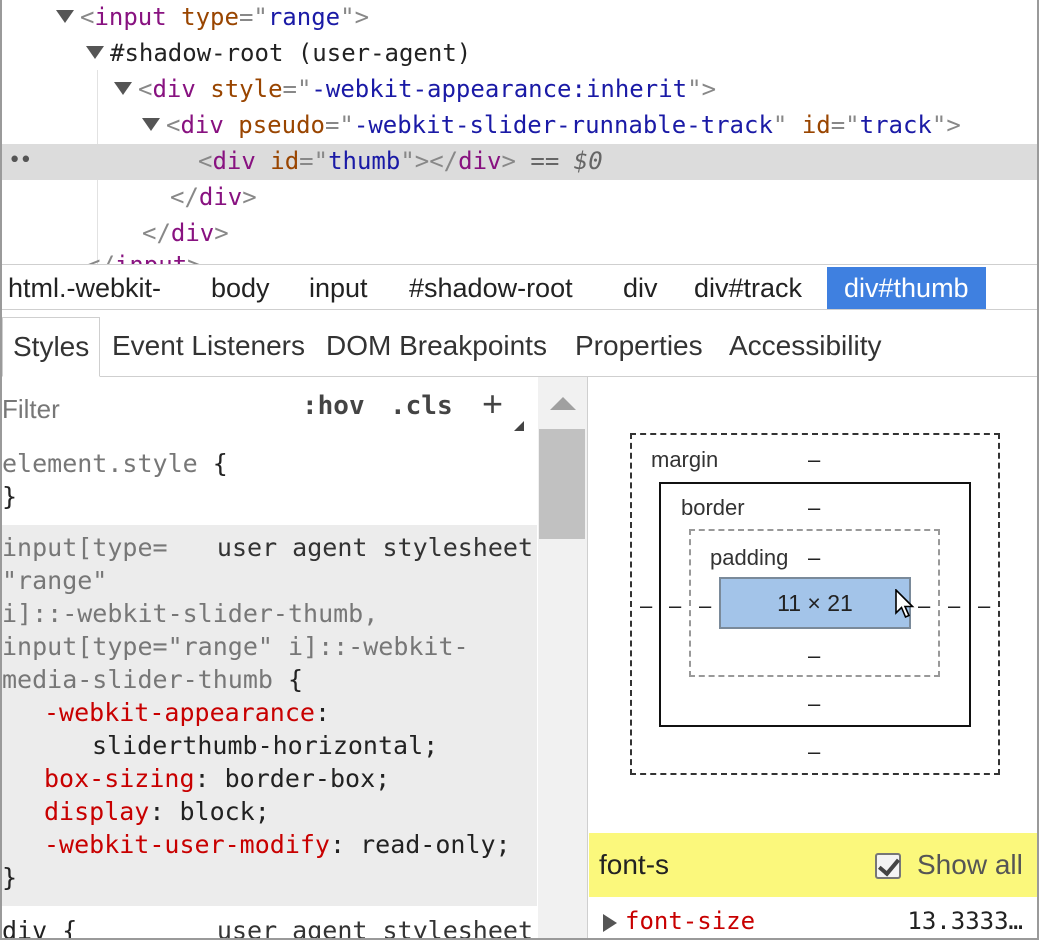 The height and width of the screenshot is (940, 1039). Describe the element at coordinates (815, 603) in the screenshot. I see `box-model-content: 11 × 21` at that location.